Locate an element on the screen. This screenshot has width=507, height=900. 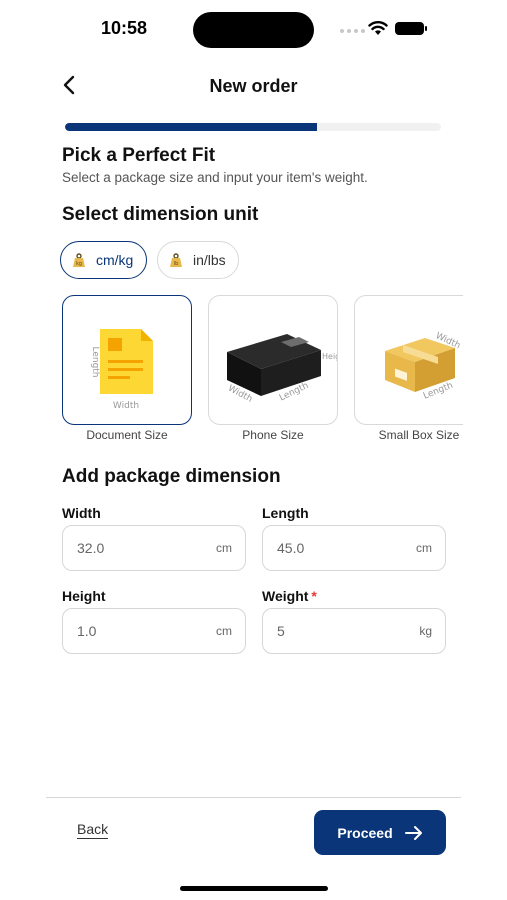
package-card-phone: Width Length Heig Phone Size is located at coordinates (273, 368).